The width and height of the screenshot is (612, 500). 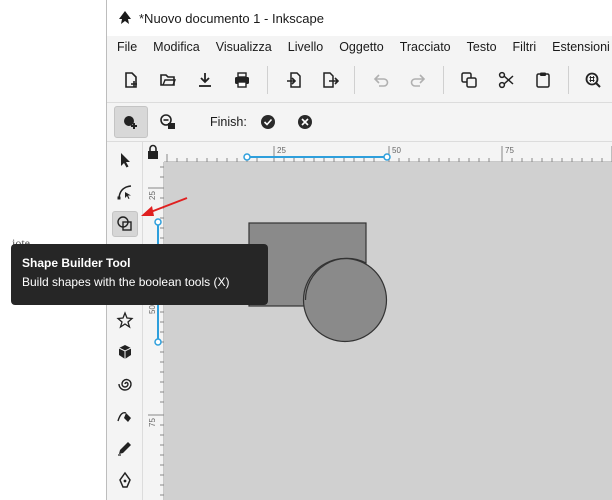 I want to click on h-ruler-label-50: 50, so click(x=396, y=150).